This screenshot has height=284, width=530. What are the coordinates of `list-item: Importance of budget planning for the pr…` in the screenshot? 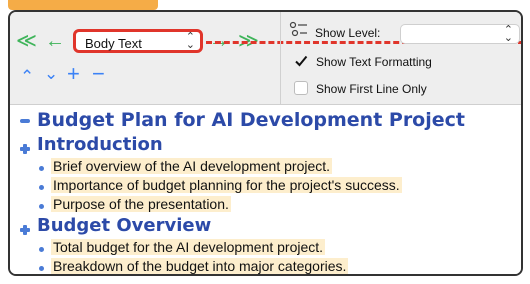 It's located at (226, 185).